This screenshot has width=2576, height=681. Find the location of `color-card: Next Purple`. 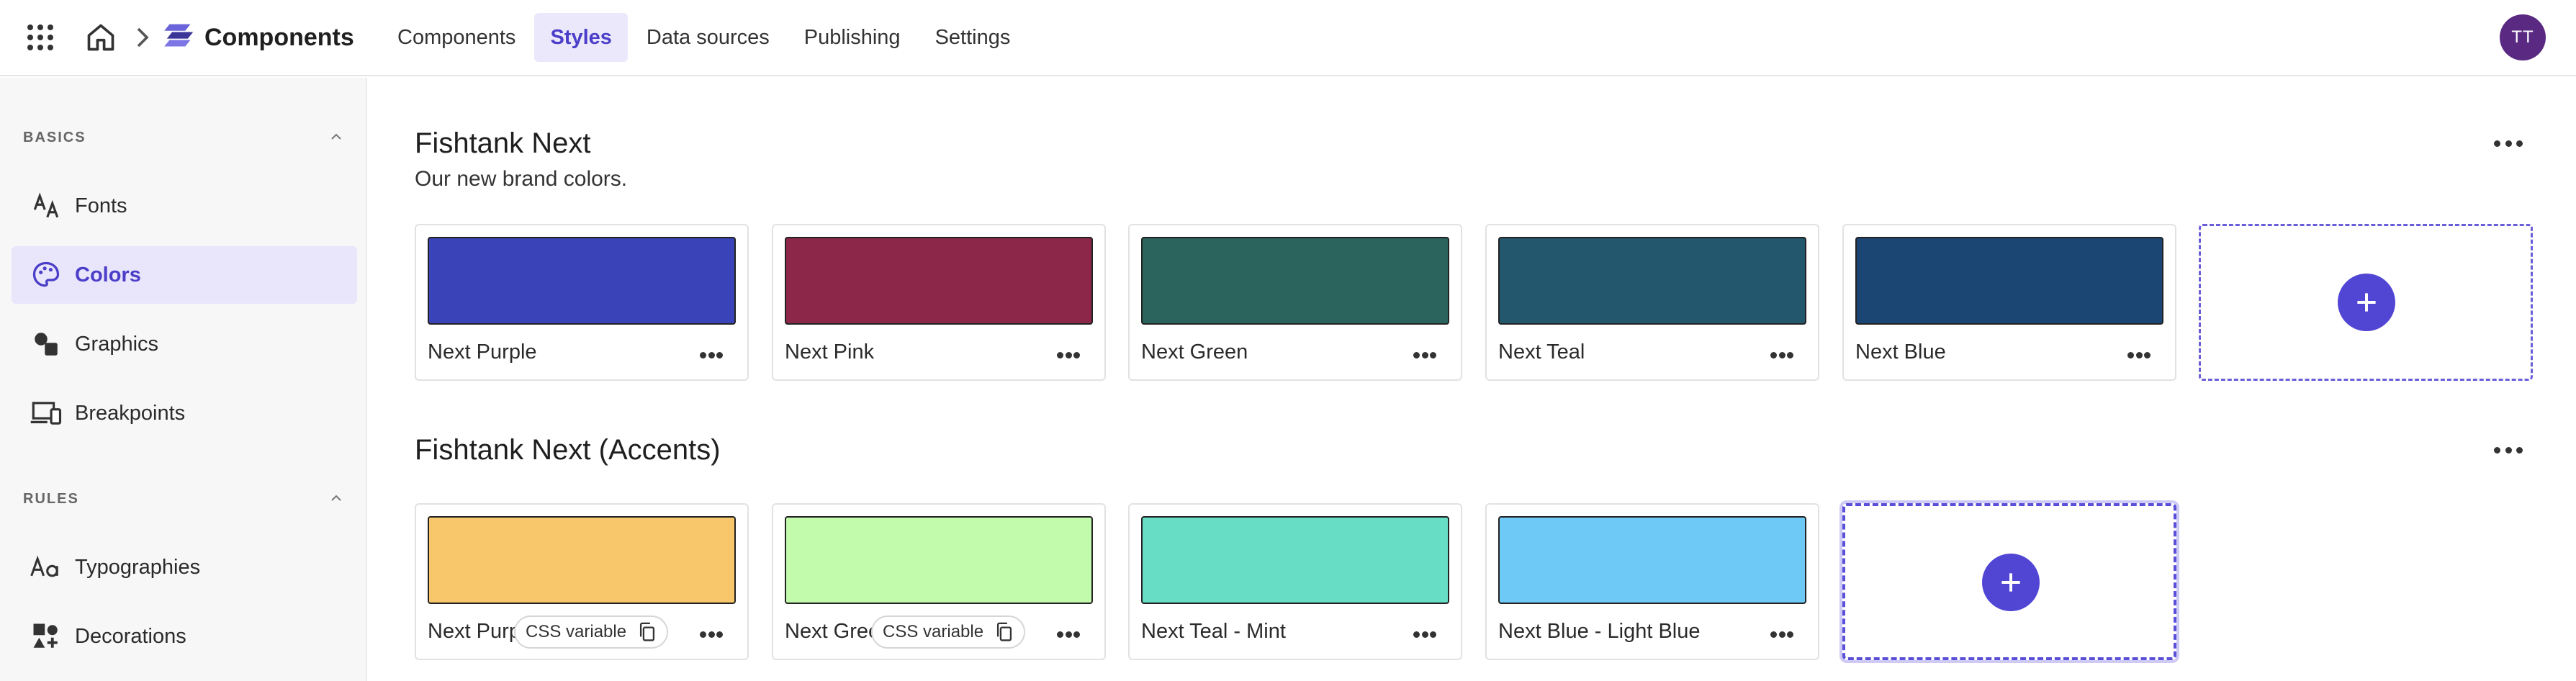

color-card: Next Purple is located at coordinates (582, 302).